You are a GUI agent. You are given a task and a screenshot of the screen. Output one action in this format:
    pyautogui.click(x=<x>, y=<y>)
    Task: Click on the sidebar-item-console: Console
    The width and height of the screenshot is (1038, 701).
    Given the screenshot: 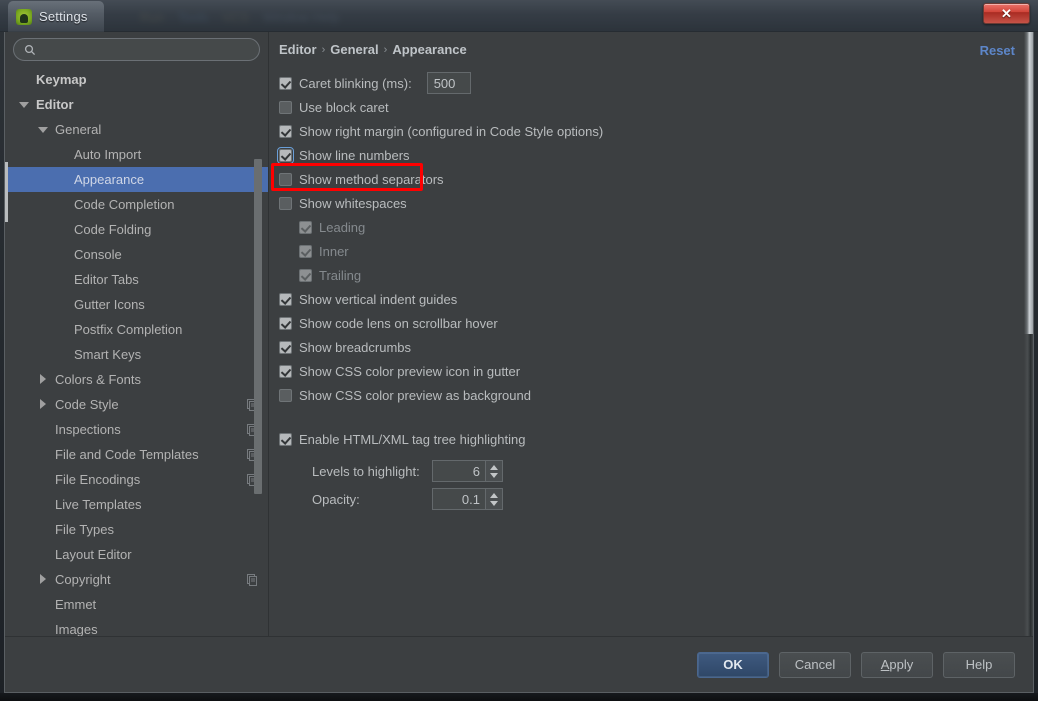 What is the action you would take?
    pyautogui.click(x=136, y=254)
    